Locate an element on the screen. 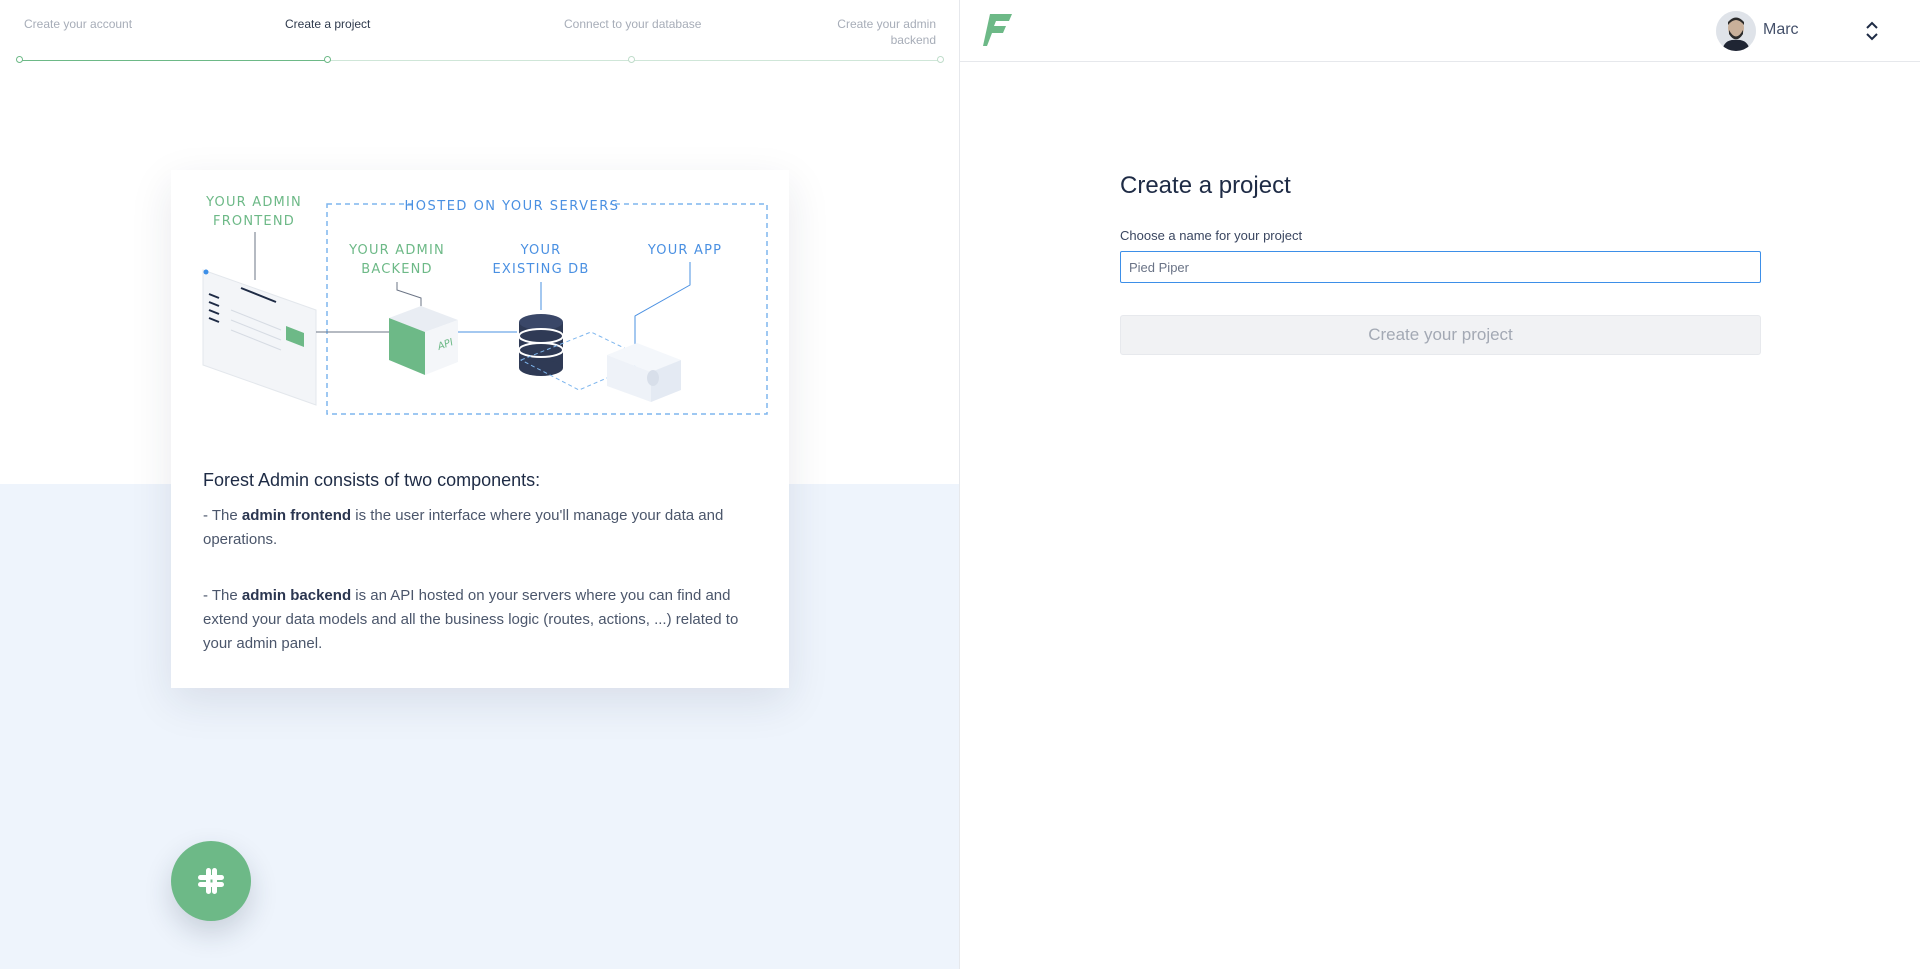  slack-support-button is located at coordinates (211, 881).